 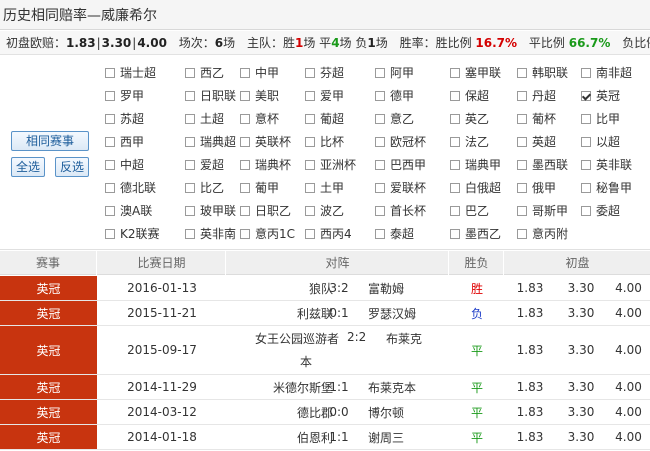 What do you see at coordinates (265, 142) in the screenshot?
I see `league-option: 英联杯` at bounding box center [265, 142].